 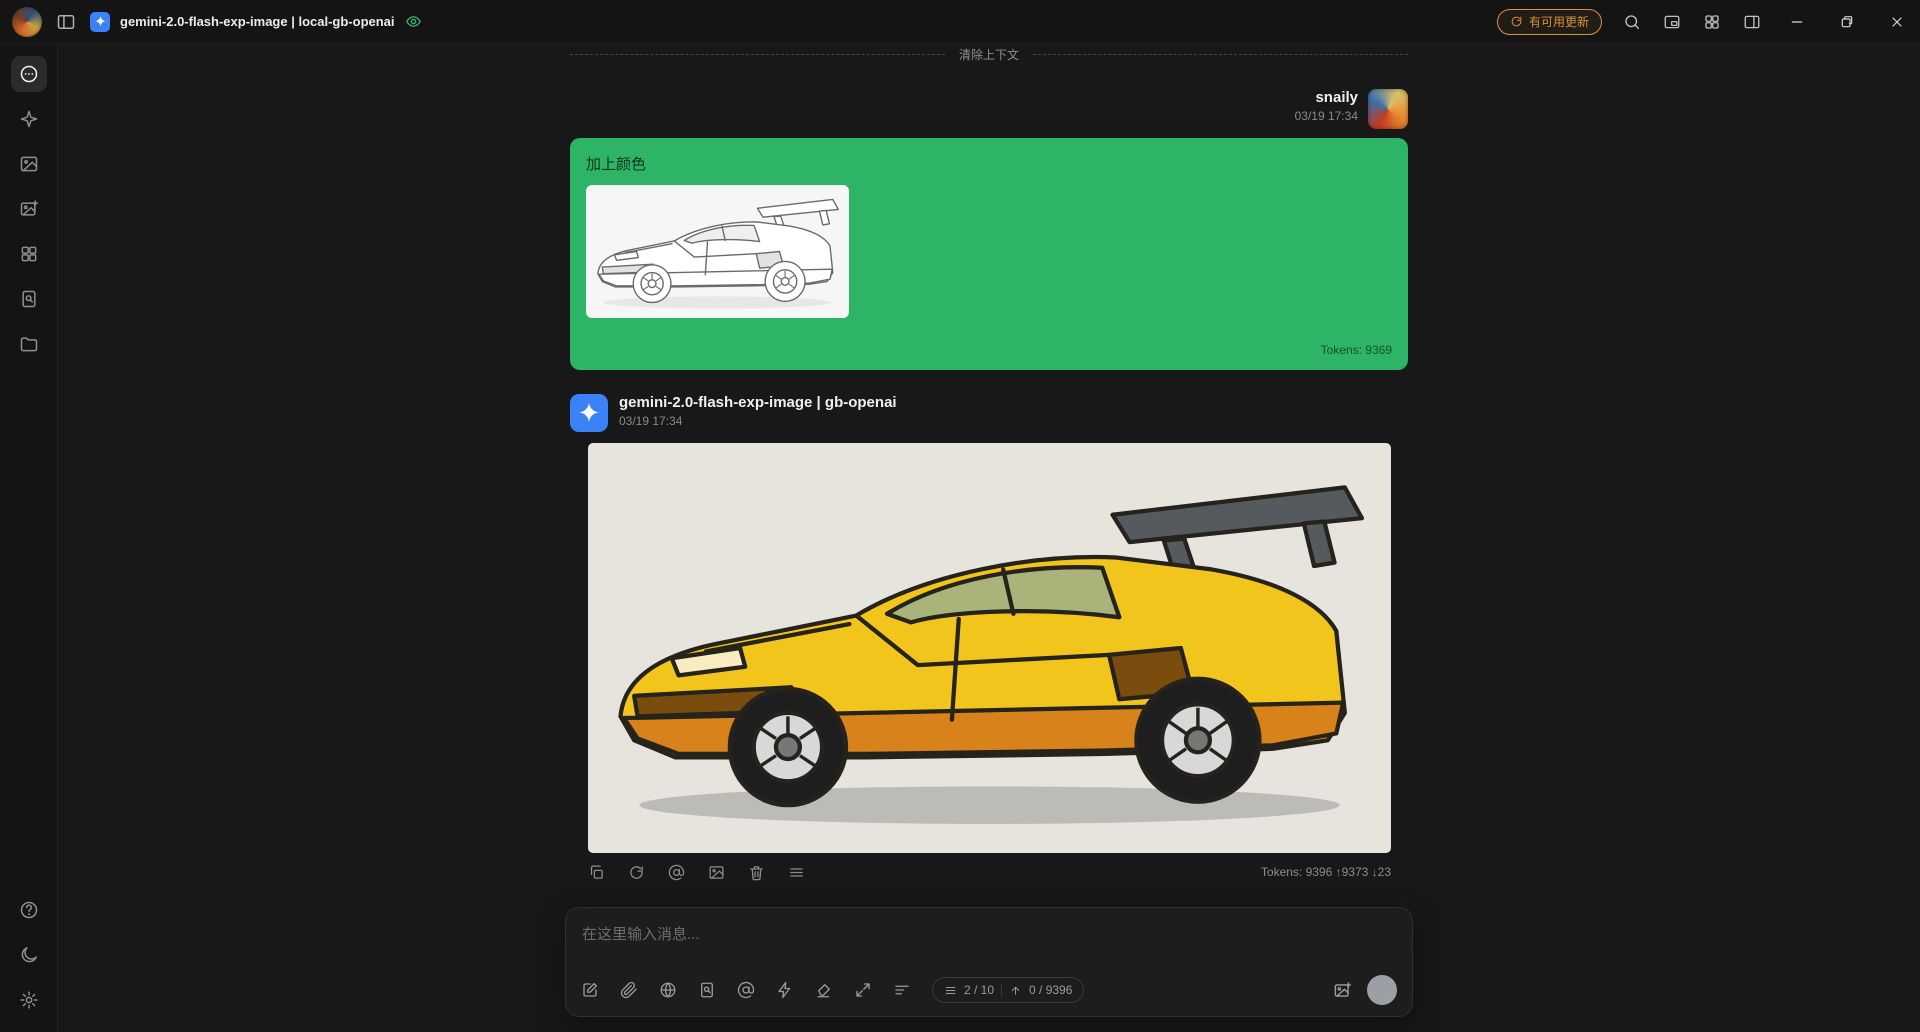 What do you see at coordinates (979, 990) in the screenshot?
I see `context-count: 2 / 10` at bounding box center [979, 990].